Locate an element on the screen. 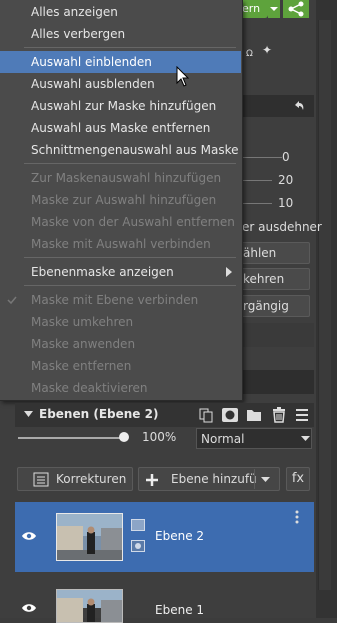 This screenshot has height=623, width=337. slider-value: 10 is located at coordinates (286, 203).